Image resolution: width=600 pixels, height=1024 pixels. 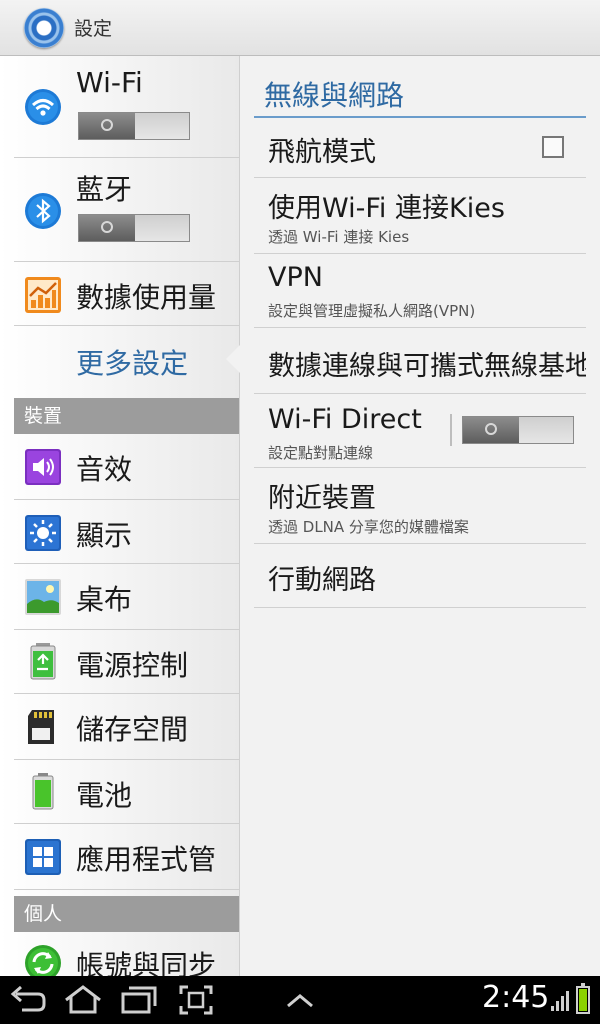 I want to click on sound-icon, so click(x=43, y=467).